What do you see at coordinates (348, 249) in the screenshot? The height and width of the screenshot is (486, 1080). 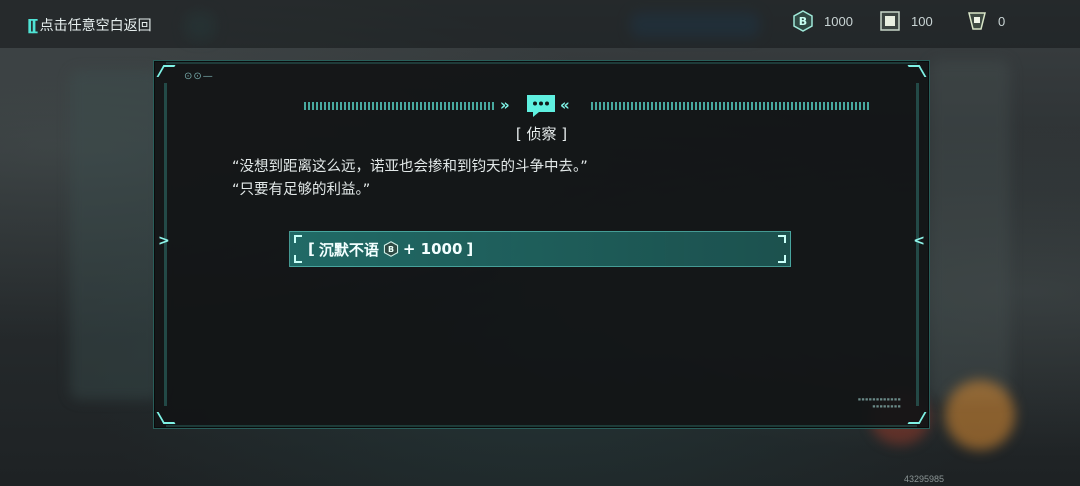 I see `choice-label: 沉默不语` at bounding box center [348, 249].